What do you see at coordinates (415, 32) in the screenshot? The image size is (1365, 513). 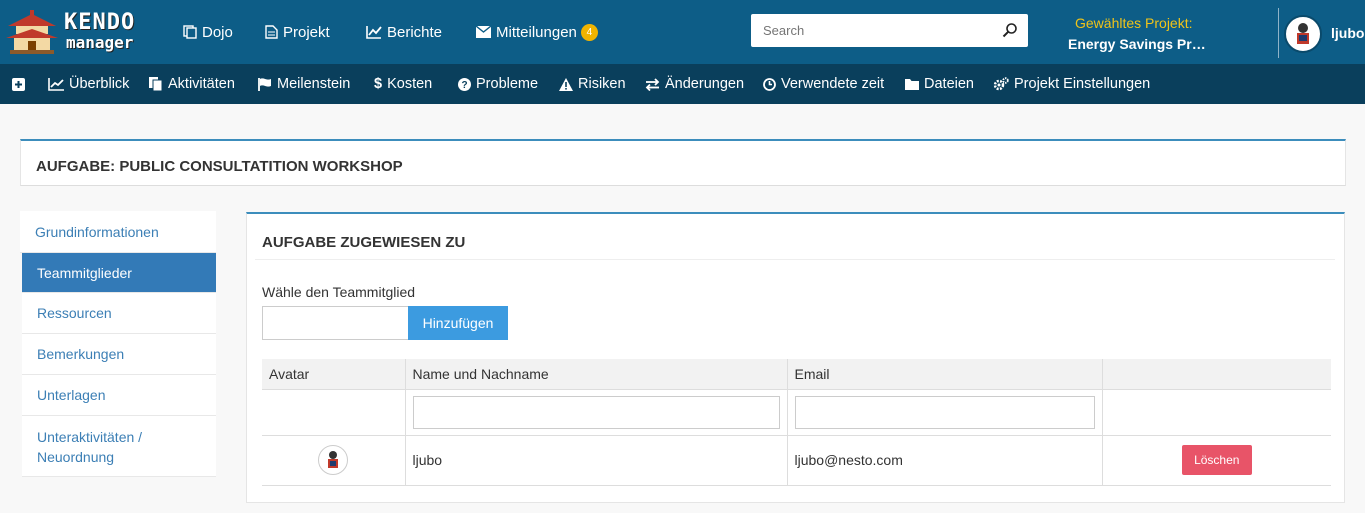 I see `nav-berichte-label: Berichte` at bounding box center [415, 32].